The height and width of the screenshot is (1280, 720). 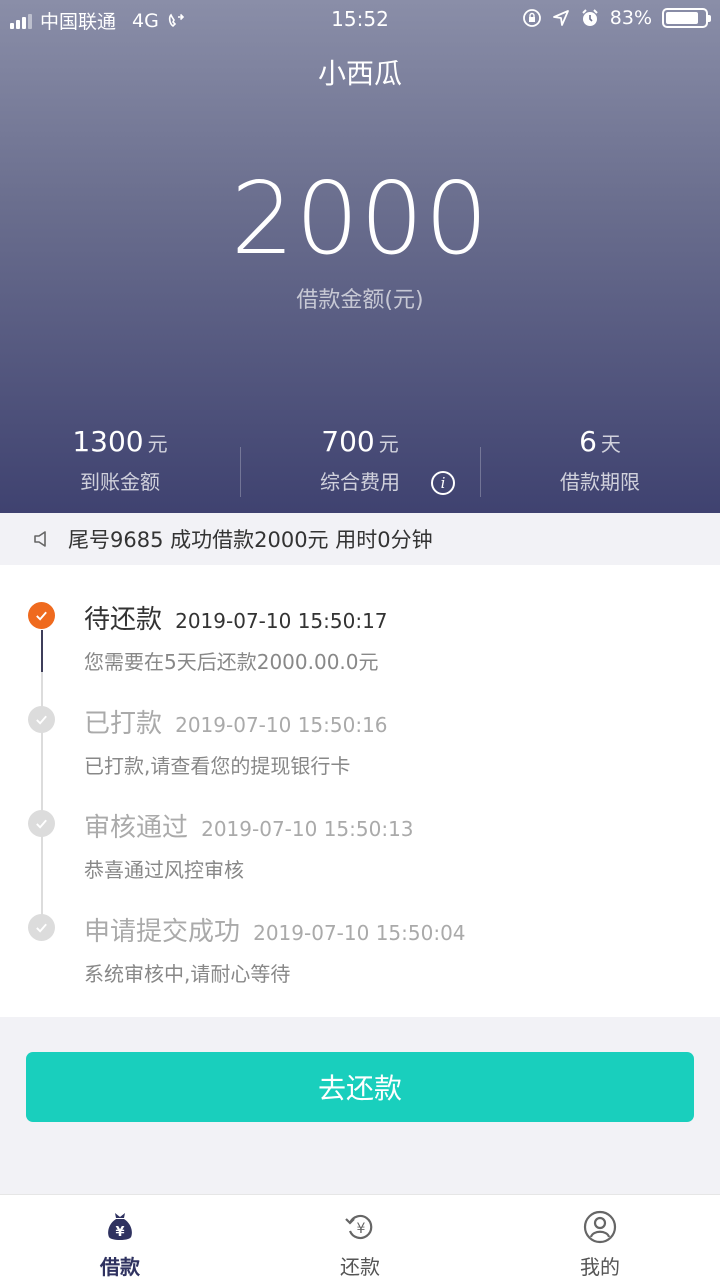 I want to click on stat-value: 1300, so click(x=108, y=441).